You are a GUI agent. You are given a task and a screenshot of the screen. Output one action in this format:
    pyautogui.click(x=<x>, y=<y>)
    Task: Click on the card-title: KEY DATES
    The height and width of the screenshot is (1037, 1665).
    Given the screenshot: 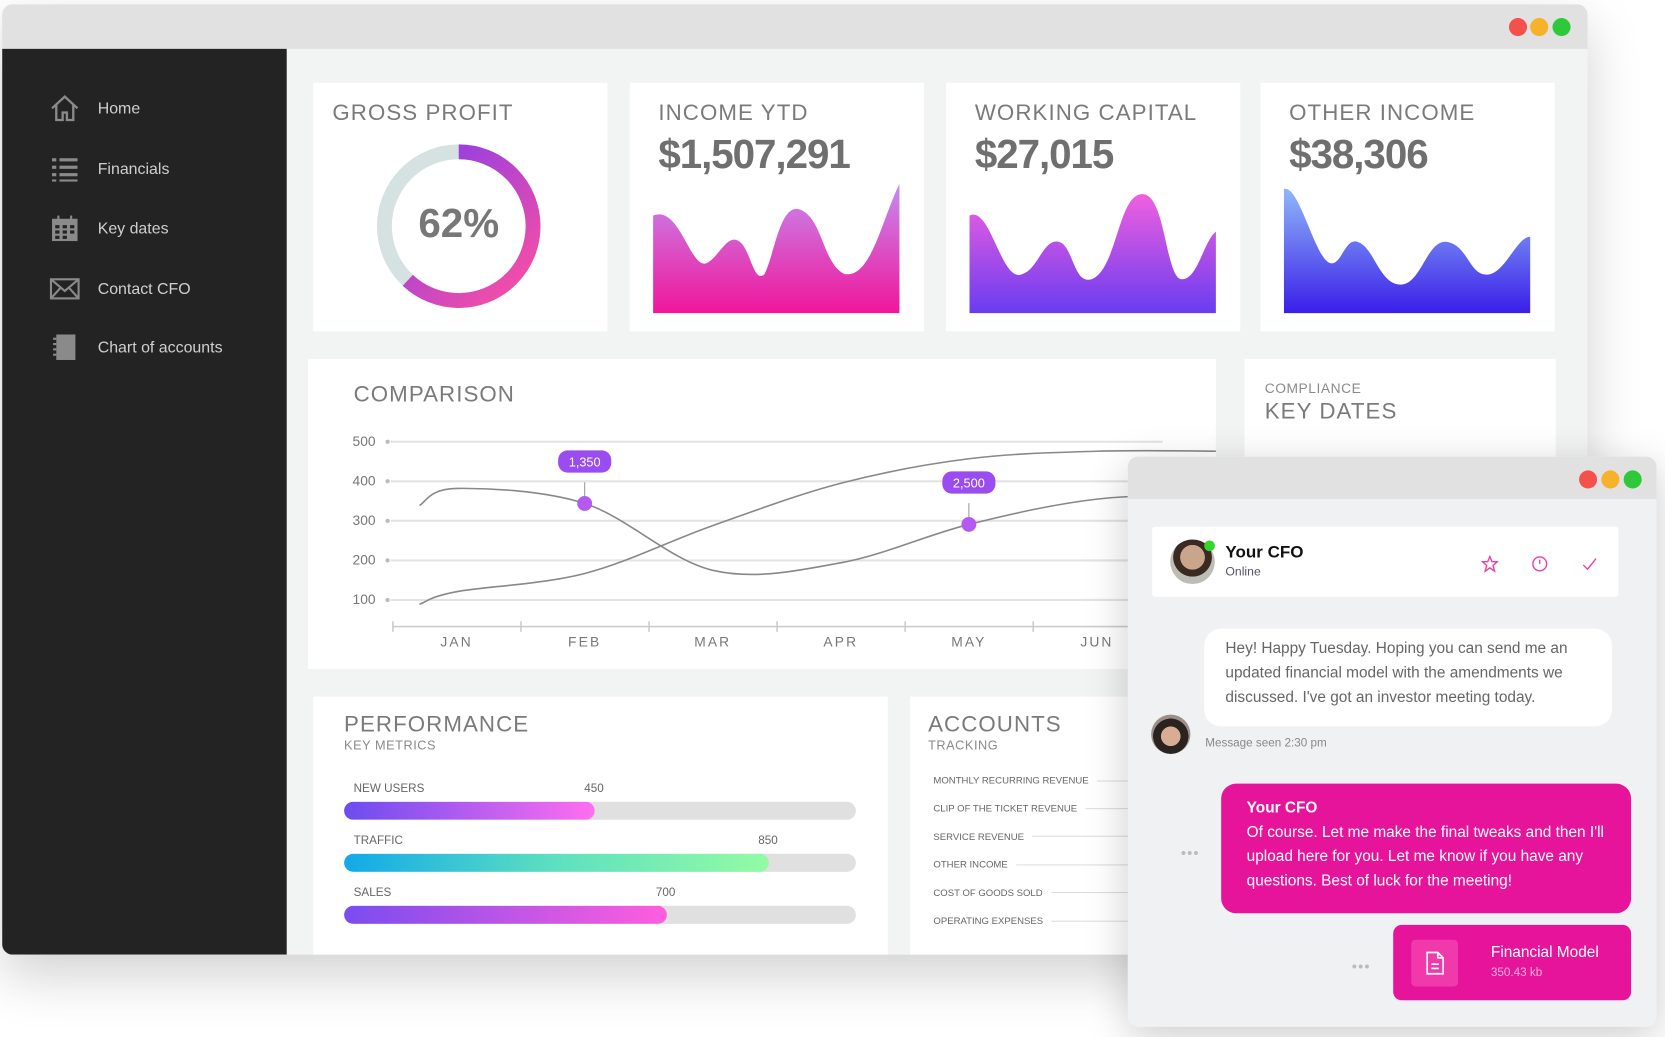 What is the action you would take?
    pyautogui.click(x=1331, y=411)
    